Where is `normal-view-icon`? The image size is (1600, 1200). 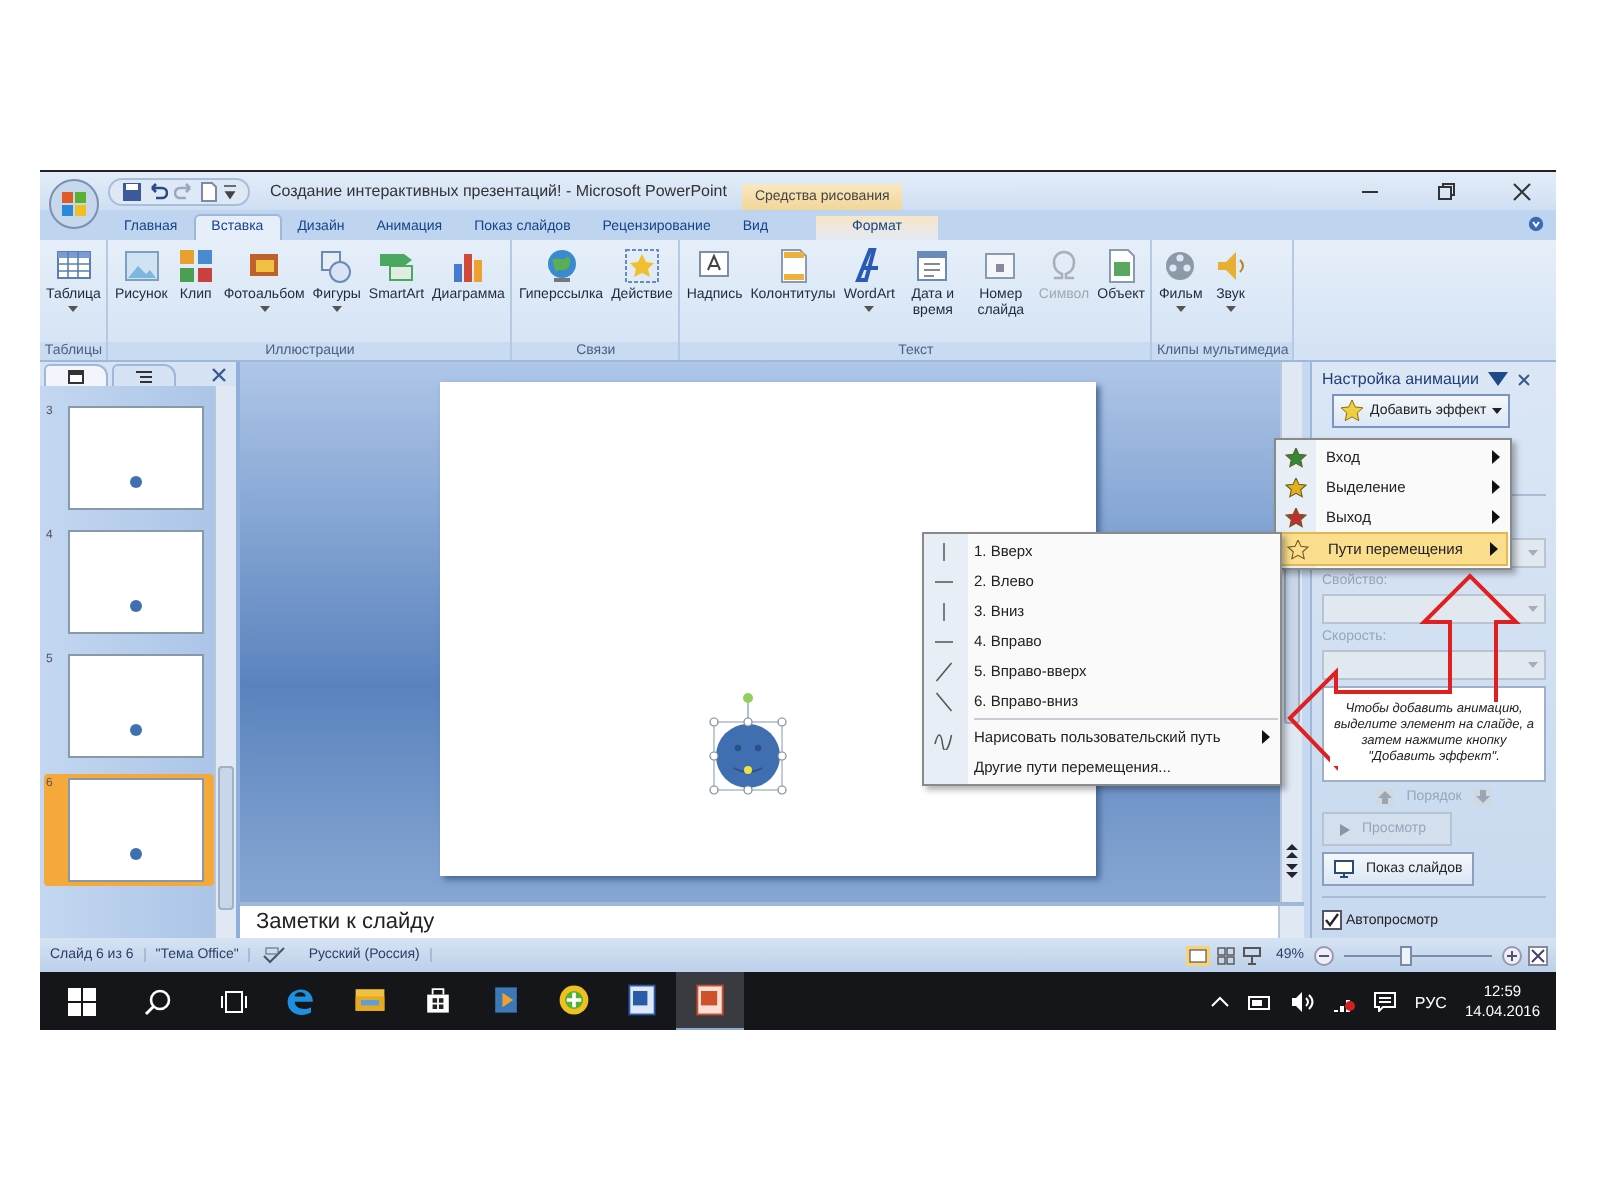
normal-view-icon is located at coordinates (1197, 955).